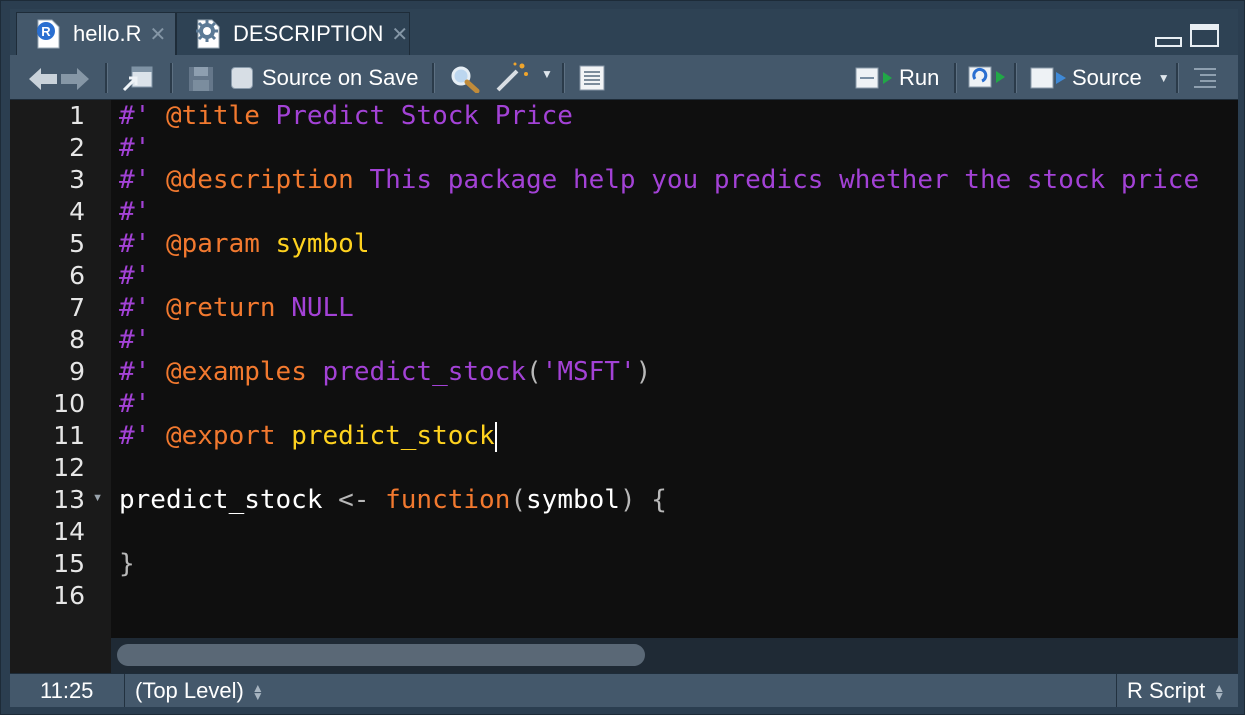  I want to click on source-on-save-label: Source on Save, so click(340, 77).